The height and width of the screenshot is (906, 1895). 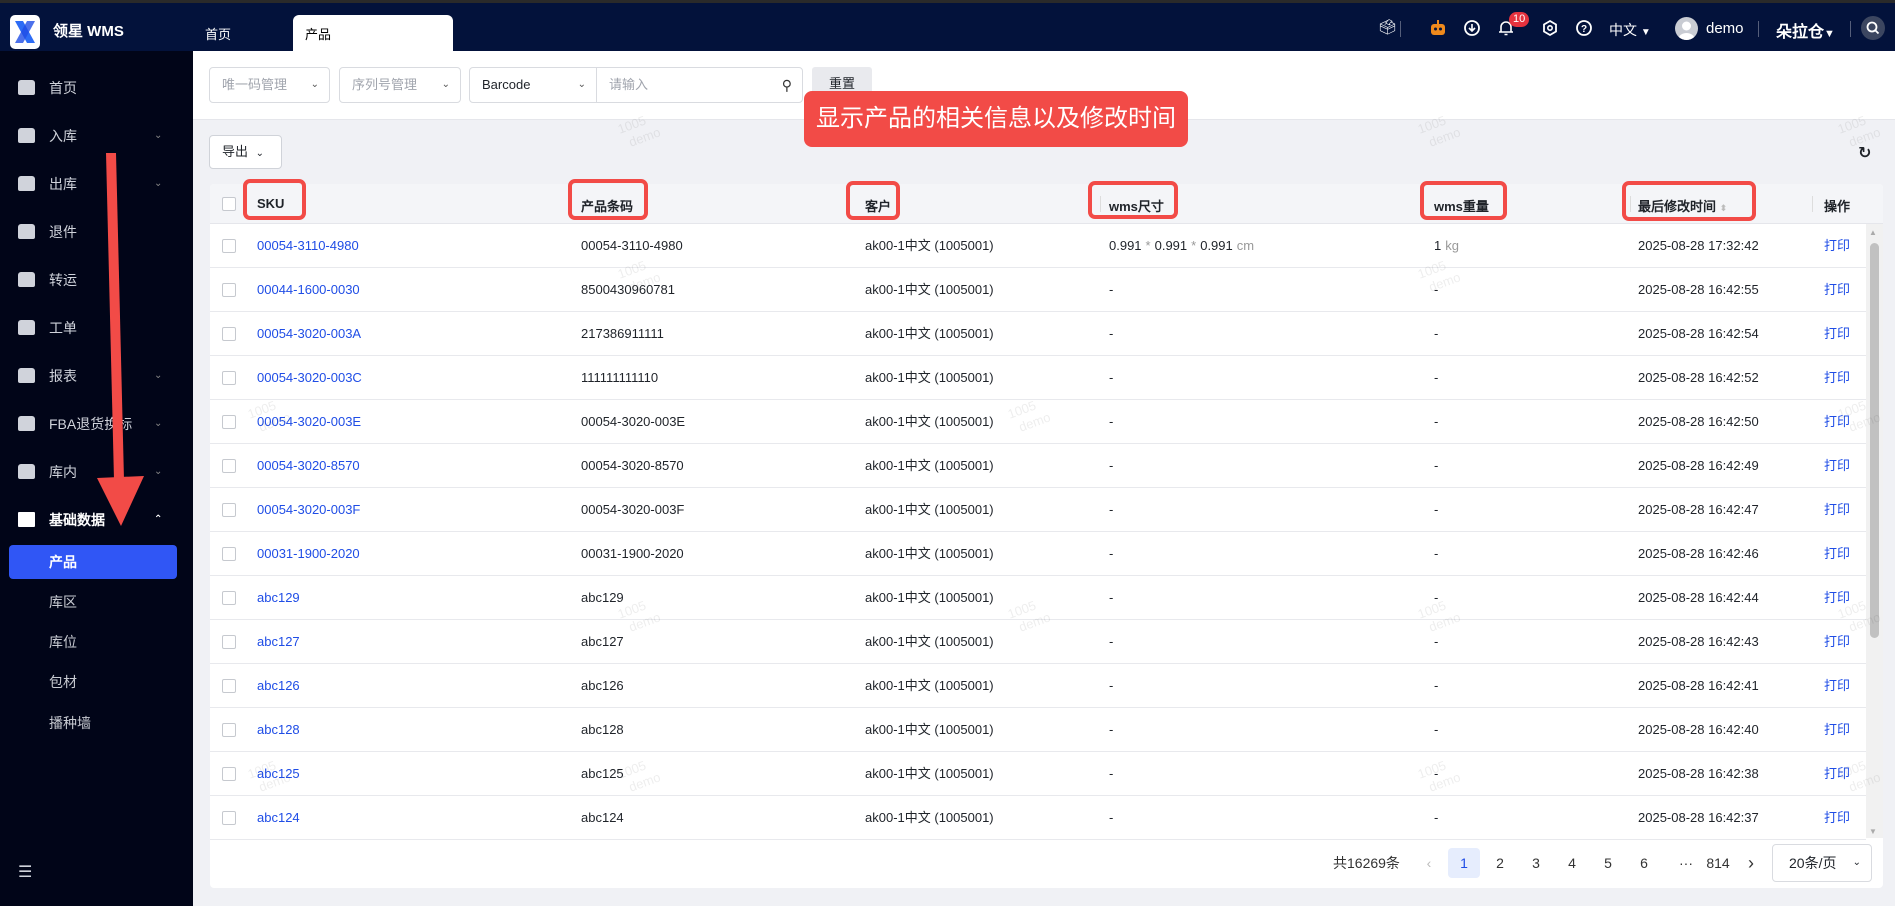 What do you see at coordinates (278, 642) in the screenshot?
I see `sku-link: abc127` at bounding box center [278, 642].